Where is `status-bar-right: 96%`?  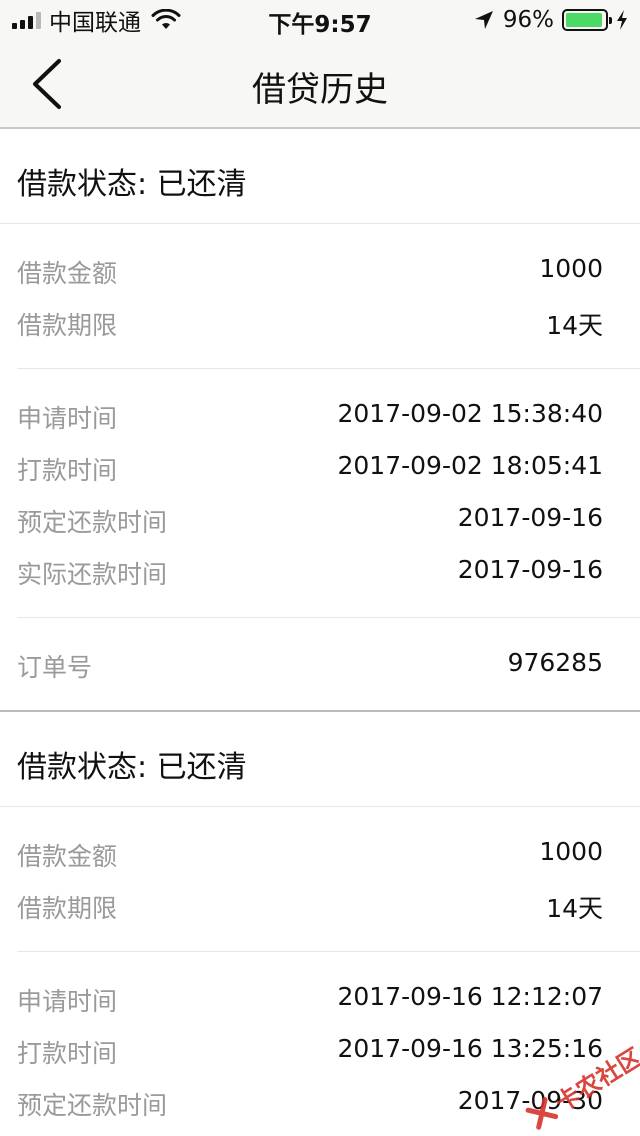
status-bar-right: 96% is located at coordinates (550, 20).